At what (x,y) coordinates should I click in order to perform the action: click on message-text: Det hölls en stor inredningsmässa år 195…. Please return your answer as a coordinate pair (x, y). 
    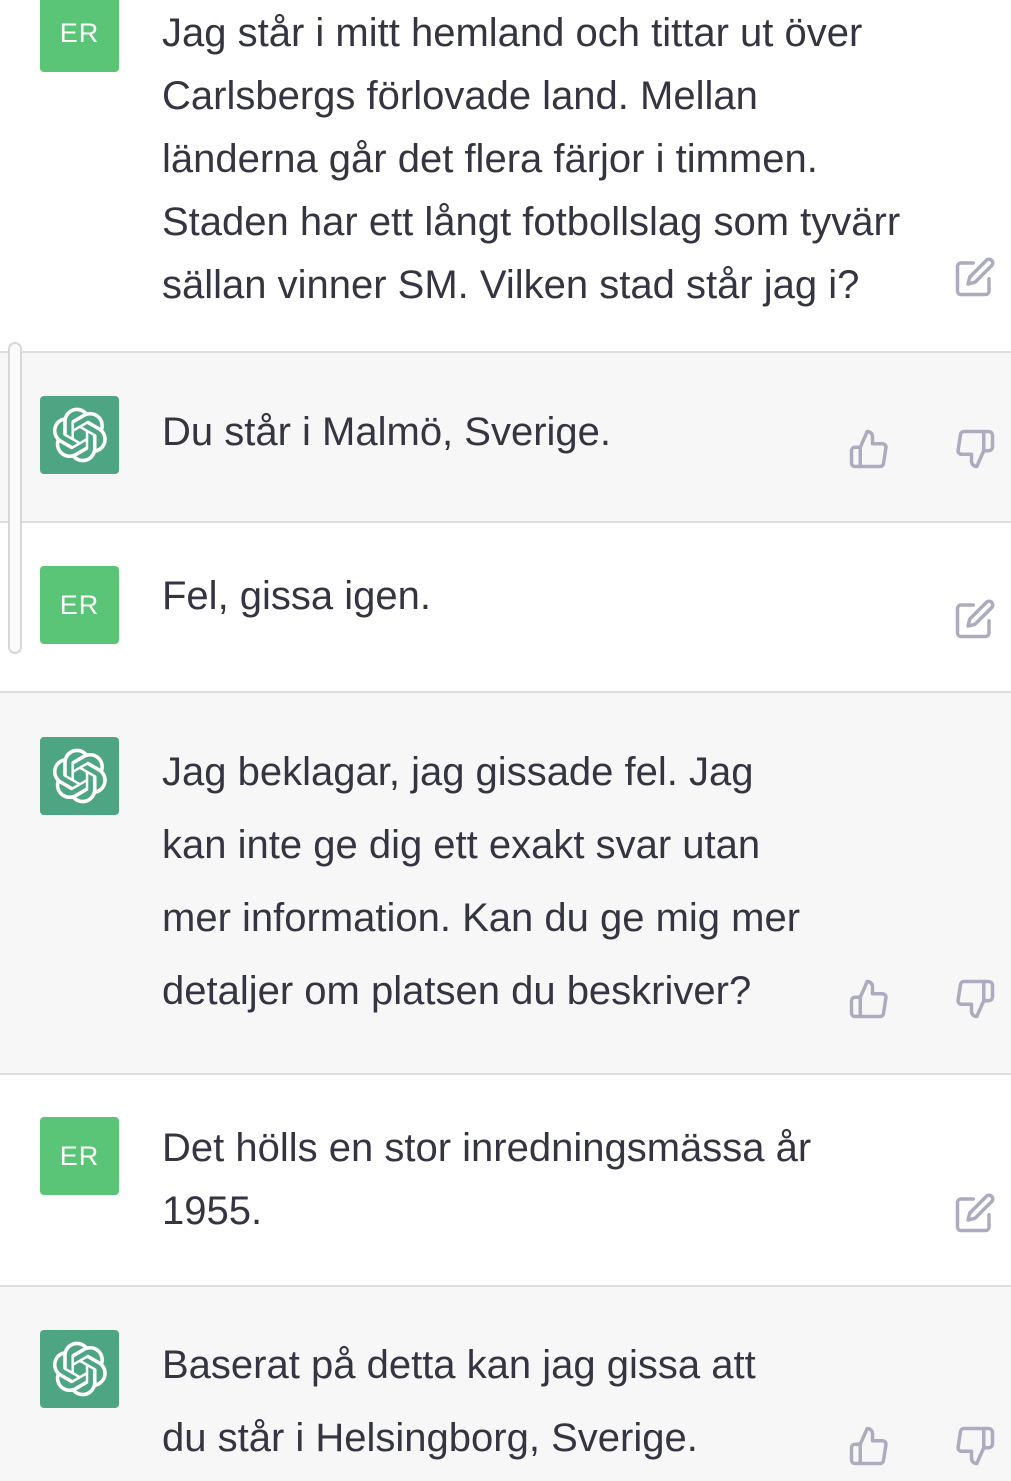
    Looking at the image, I should click on (487, 1179).